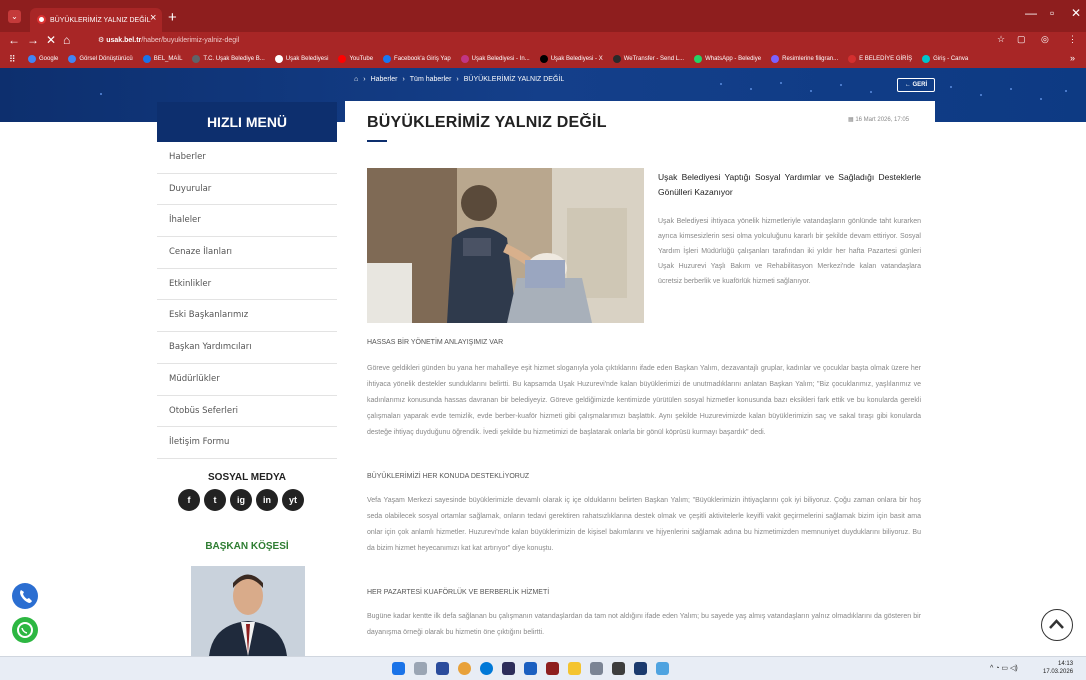  Describe the element at coordinates (248, 611) in the screenshot. I see `mayor-photo` at that location.